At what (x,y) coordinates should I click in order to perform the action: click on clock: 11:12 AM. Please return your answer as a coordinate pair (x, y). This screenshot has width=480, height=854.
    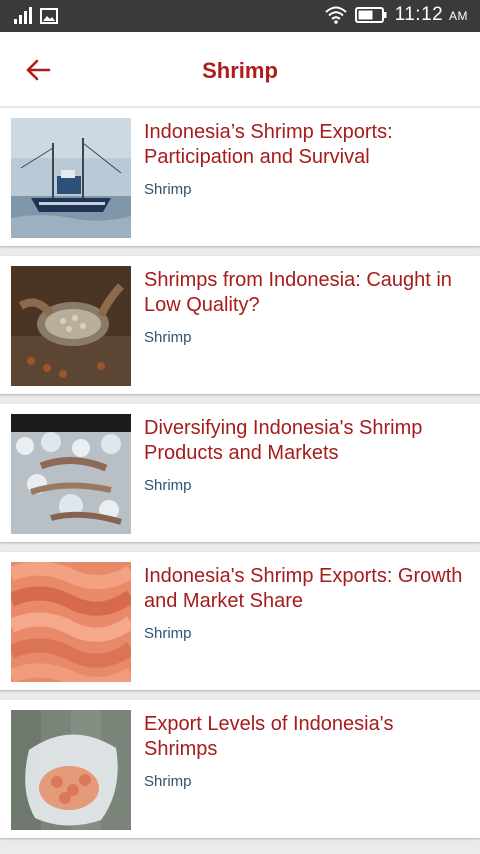
    Looking at the image, I should click on (431, 15).